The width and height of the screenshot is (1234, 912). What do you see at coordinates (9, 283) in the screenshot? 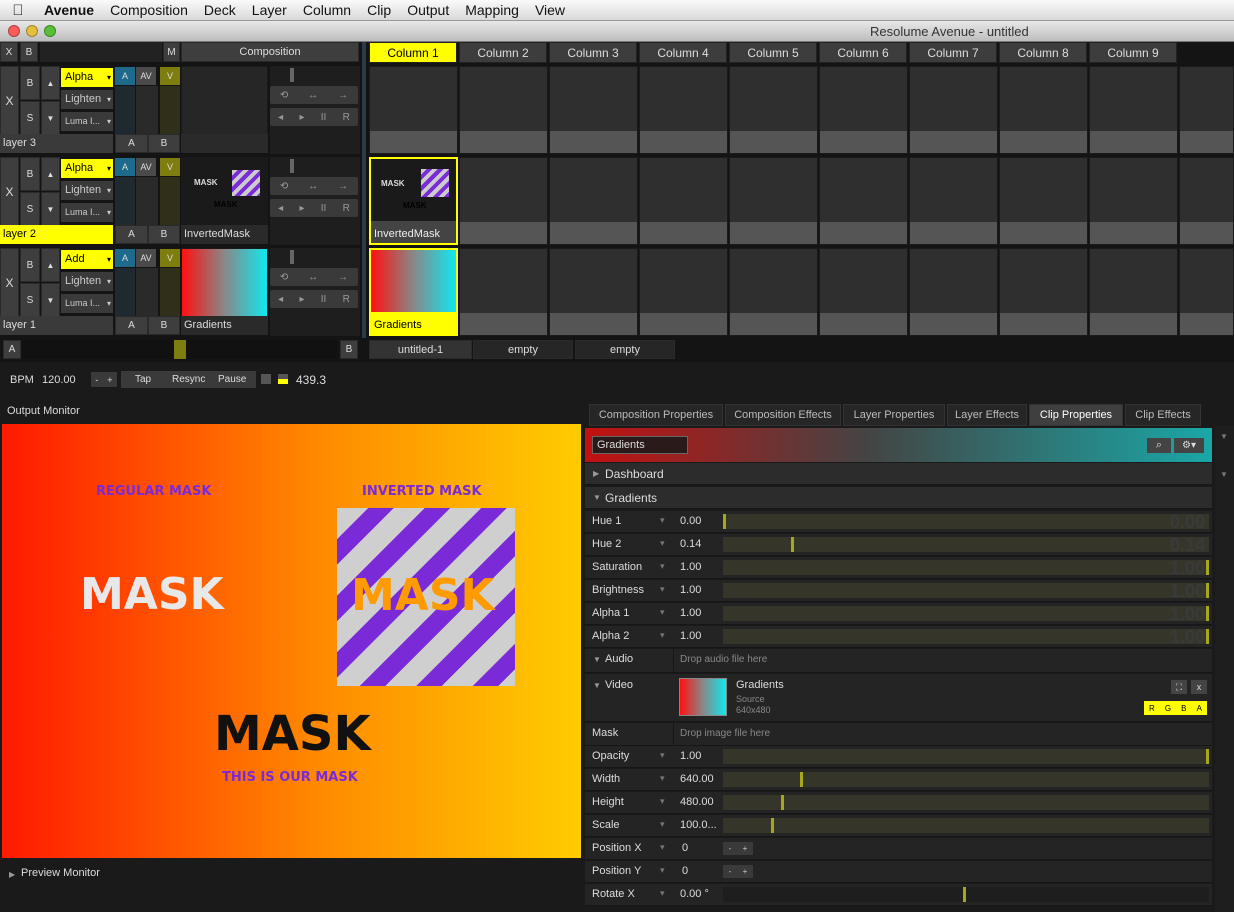
I see `layer-1-clear-button: X` at bounding box center [9, 283].